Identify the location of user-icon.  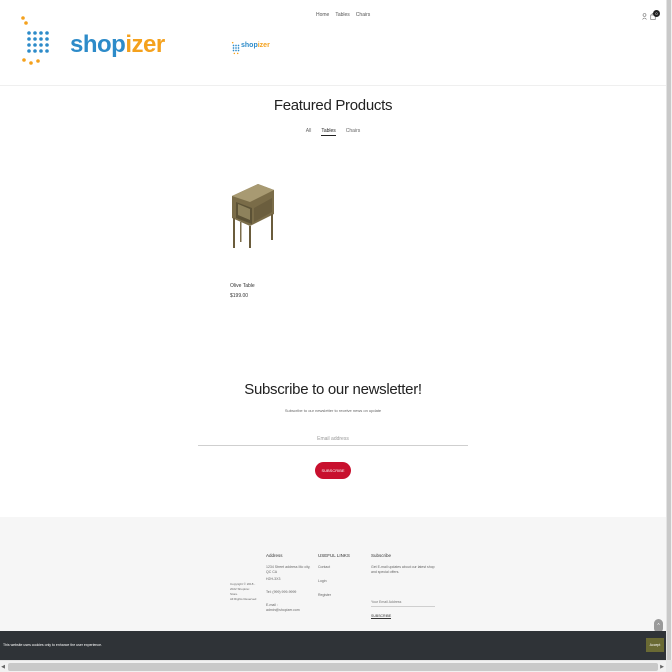
(644, 16).